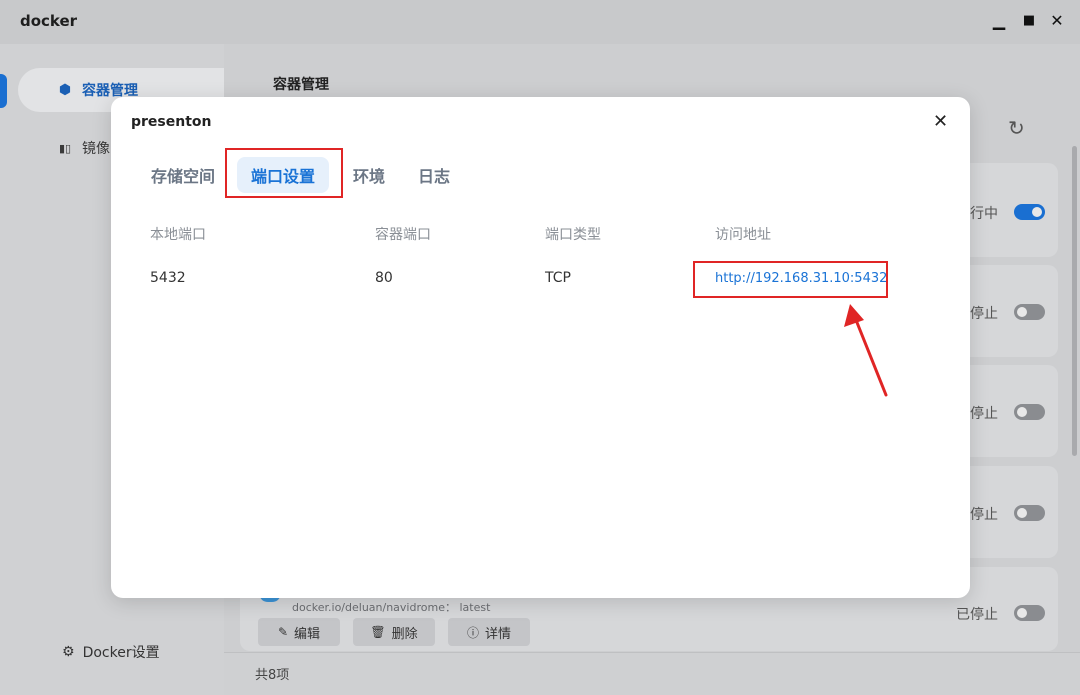 The width and height of the screenshot is (1080, 695). What do you see at coordinates (540, 22) in the screenshot?
I see `title-bar: docker ▁ ■ ✕` at bounding box center [540, 22].